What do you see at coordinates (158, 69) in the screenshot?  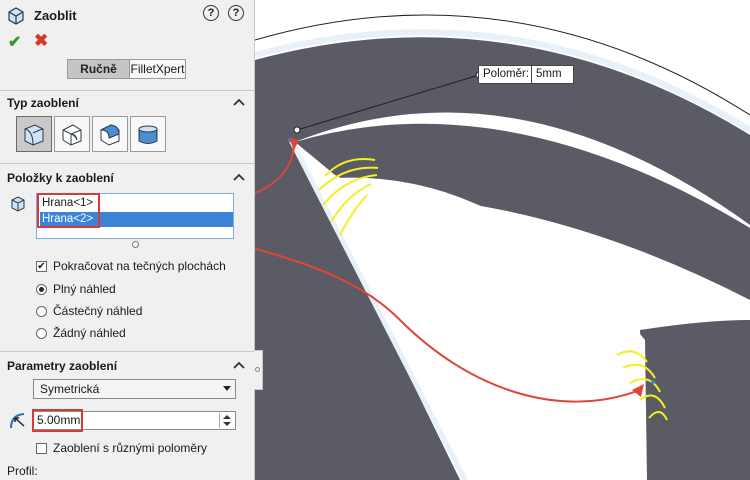 I see `tab-filletxpert: FilletXpert` at bounding box center [158, 69].